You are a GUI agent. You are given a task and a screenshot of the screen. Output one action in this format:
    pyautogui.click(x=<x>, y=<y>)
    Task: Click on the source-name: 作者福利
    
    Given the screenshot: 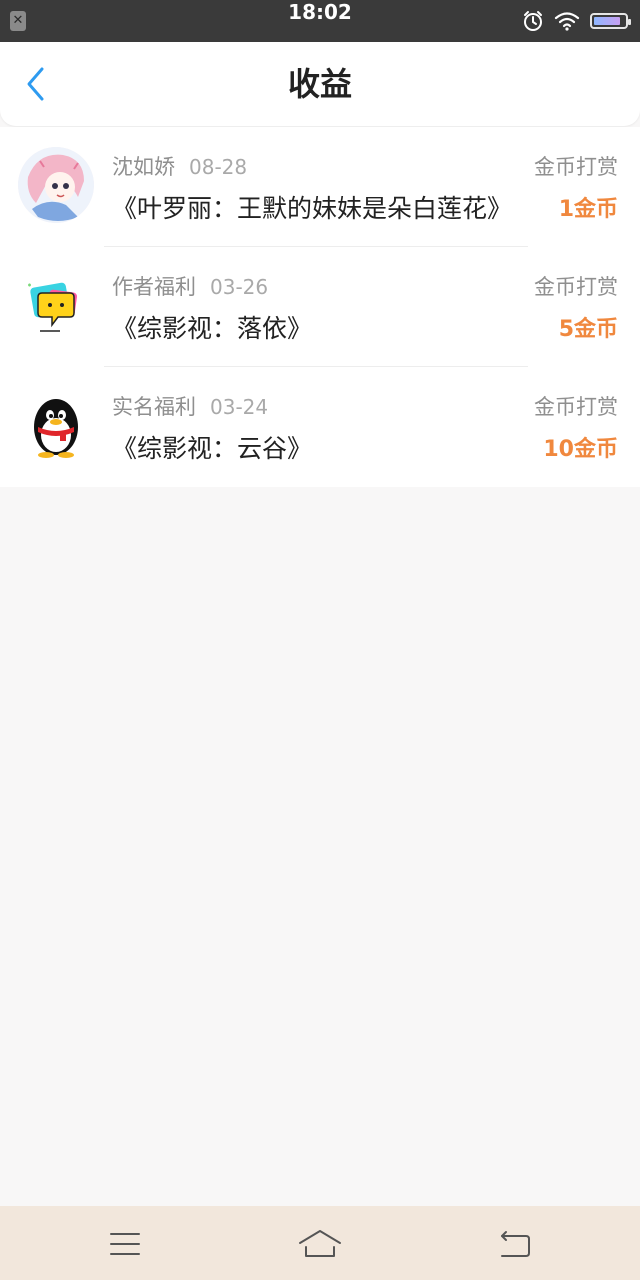 What is the action you would take?
    pyautogui.click(x=154, y=287)
    